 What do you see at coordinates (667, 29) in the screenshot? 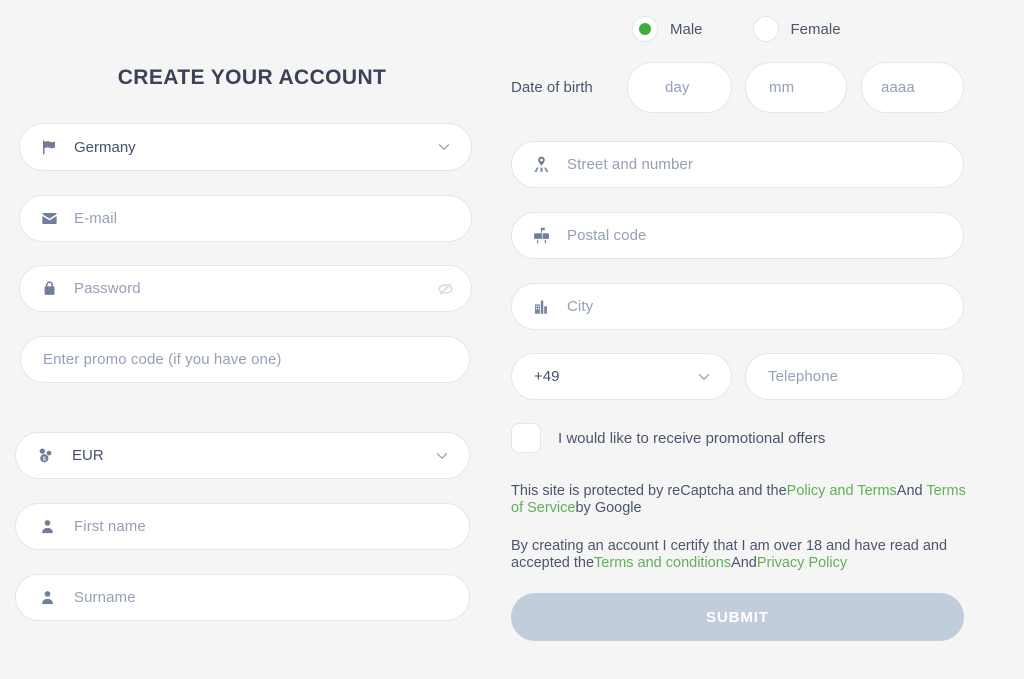
I see `gender-option-male: Male` at bounding box center [667, 29].